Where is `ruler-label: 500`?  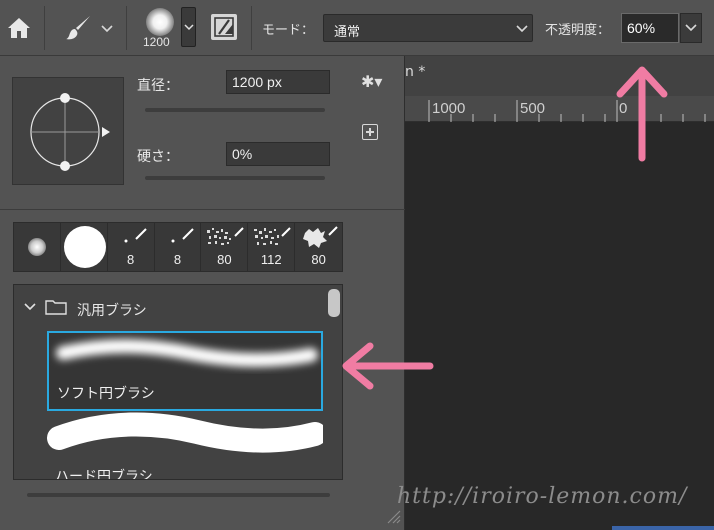
ruler-label: 500 is located at coordinates (533, 108).